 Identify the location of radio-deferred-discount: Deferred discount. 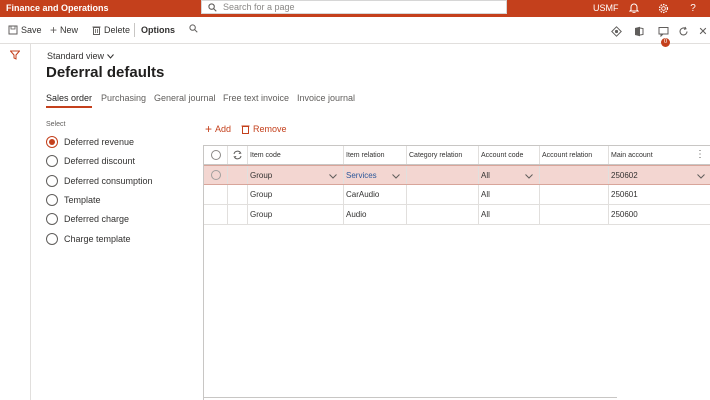
(90, 161).